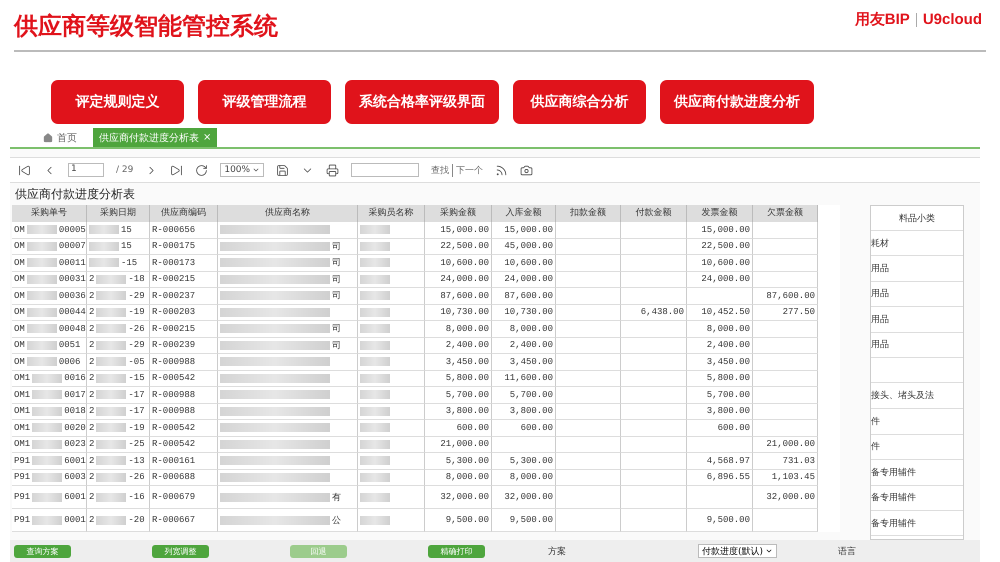  I want to click on table-cell: OM 00005, so click(49, 230).